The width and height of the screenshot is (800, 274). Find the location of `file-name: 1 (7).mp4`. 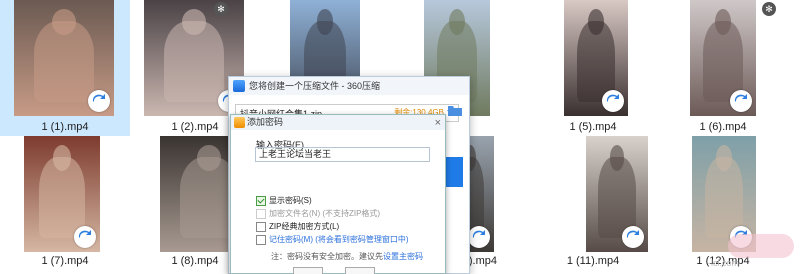

file-name: 1 (7).mp4 is located at coordinates (65, 261).